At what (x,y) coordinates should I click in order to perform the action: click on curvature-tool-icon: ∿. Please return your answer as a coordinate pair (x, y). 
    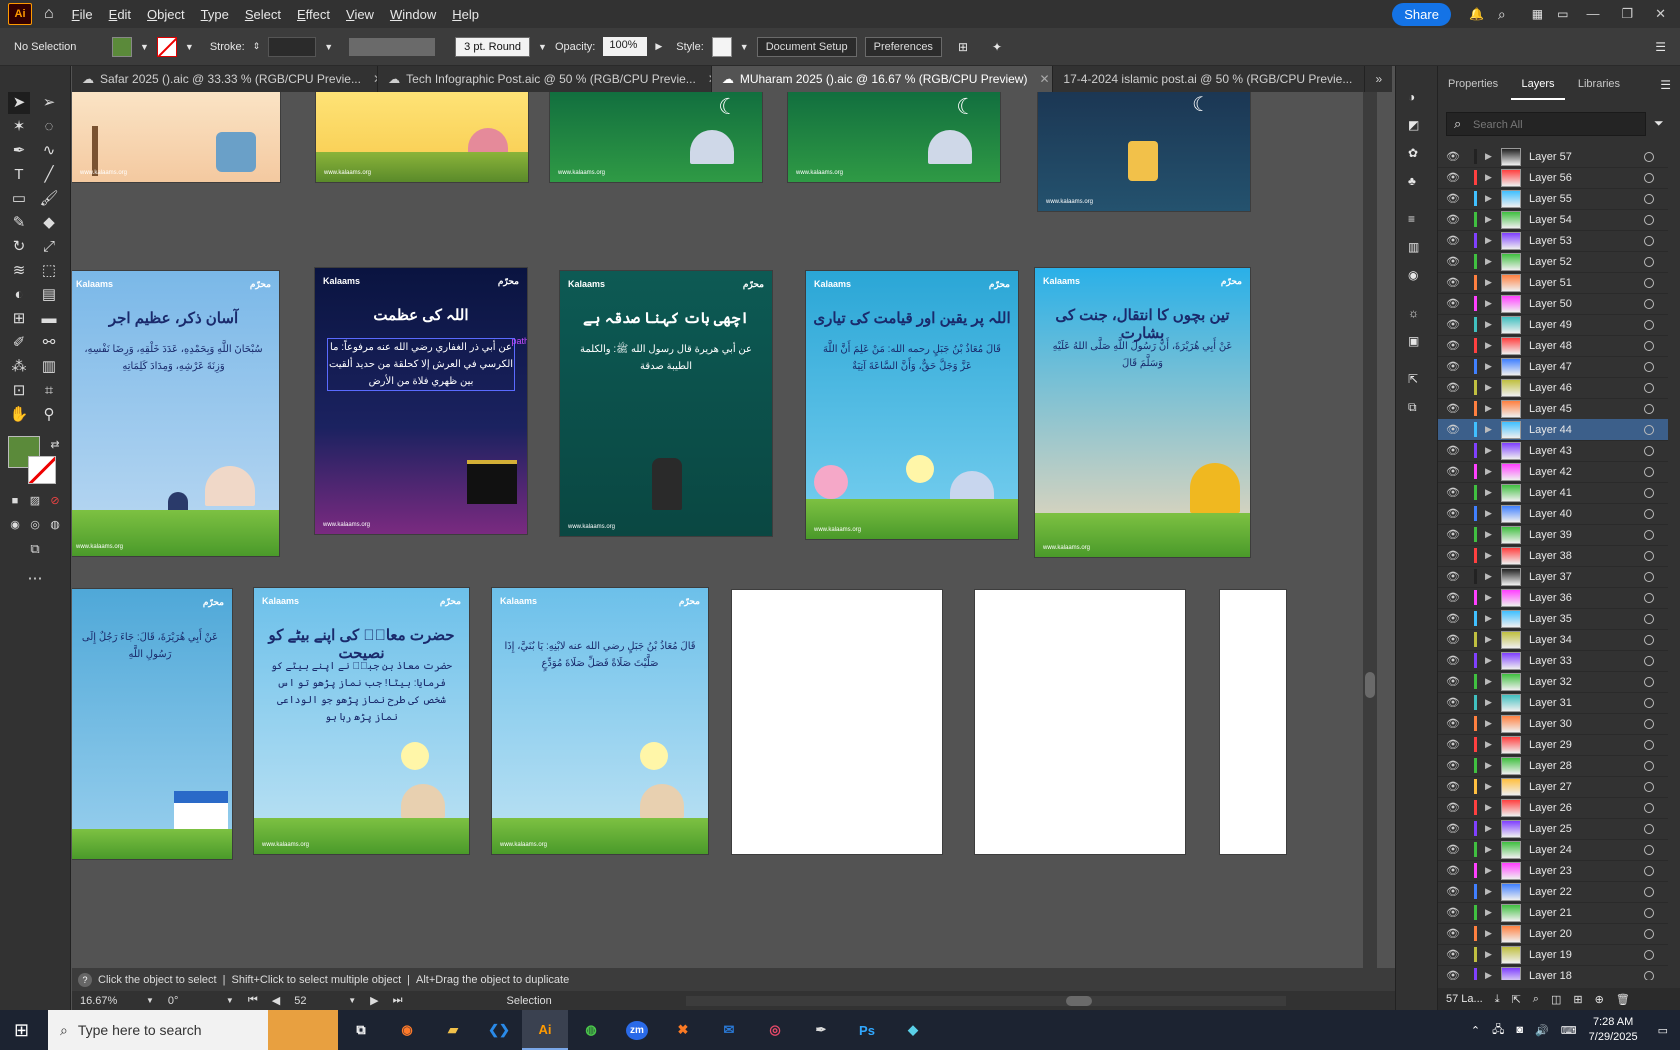
    Looking at the image, I should click on (49, 151).